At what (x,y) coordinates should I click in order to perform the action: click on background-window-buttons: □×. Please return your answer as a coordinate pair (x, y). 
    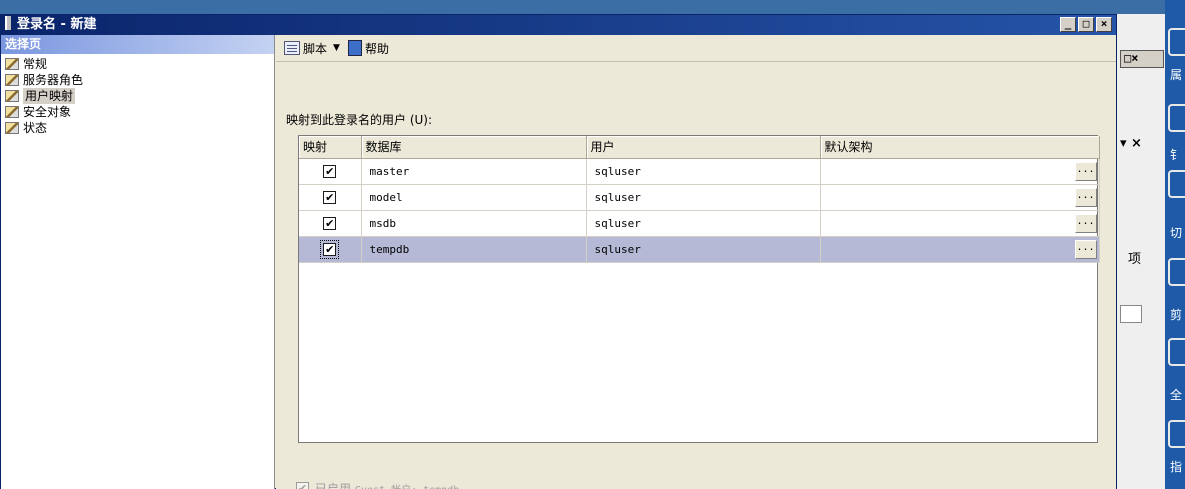
    Looking at the image, I should click on (1142, 59).